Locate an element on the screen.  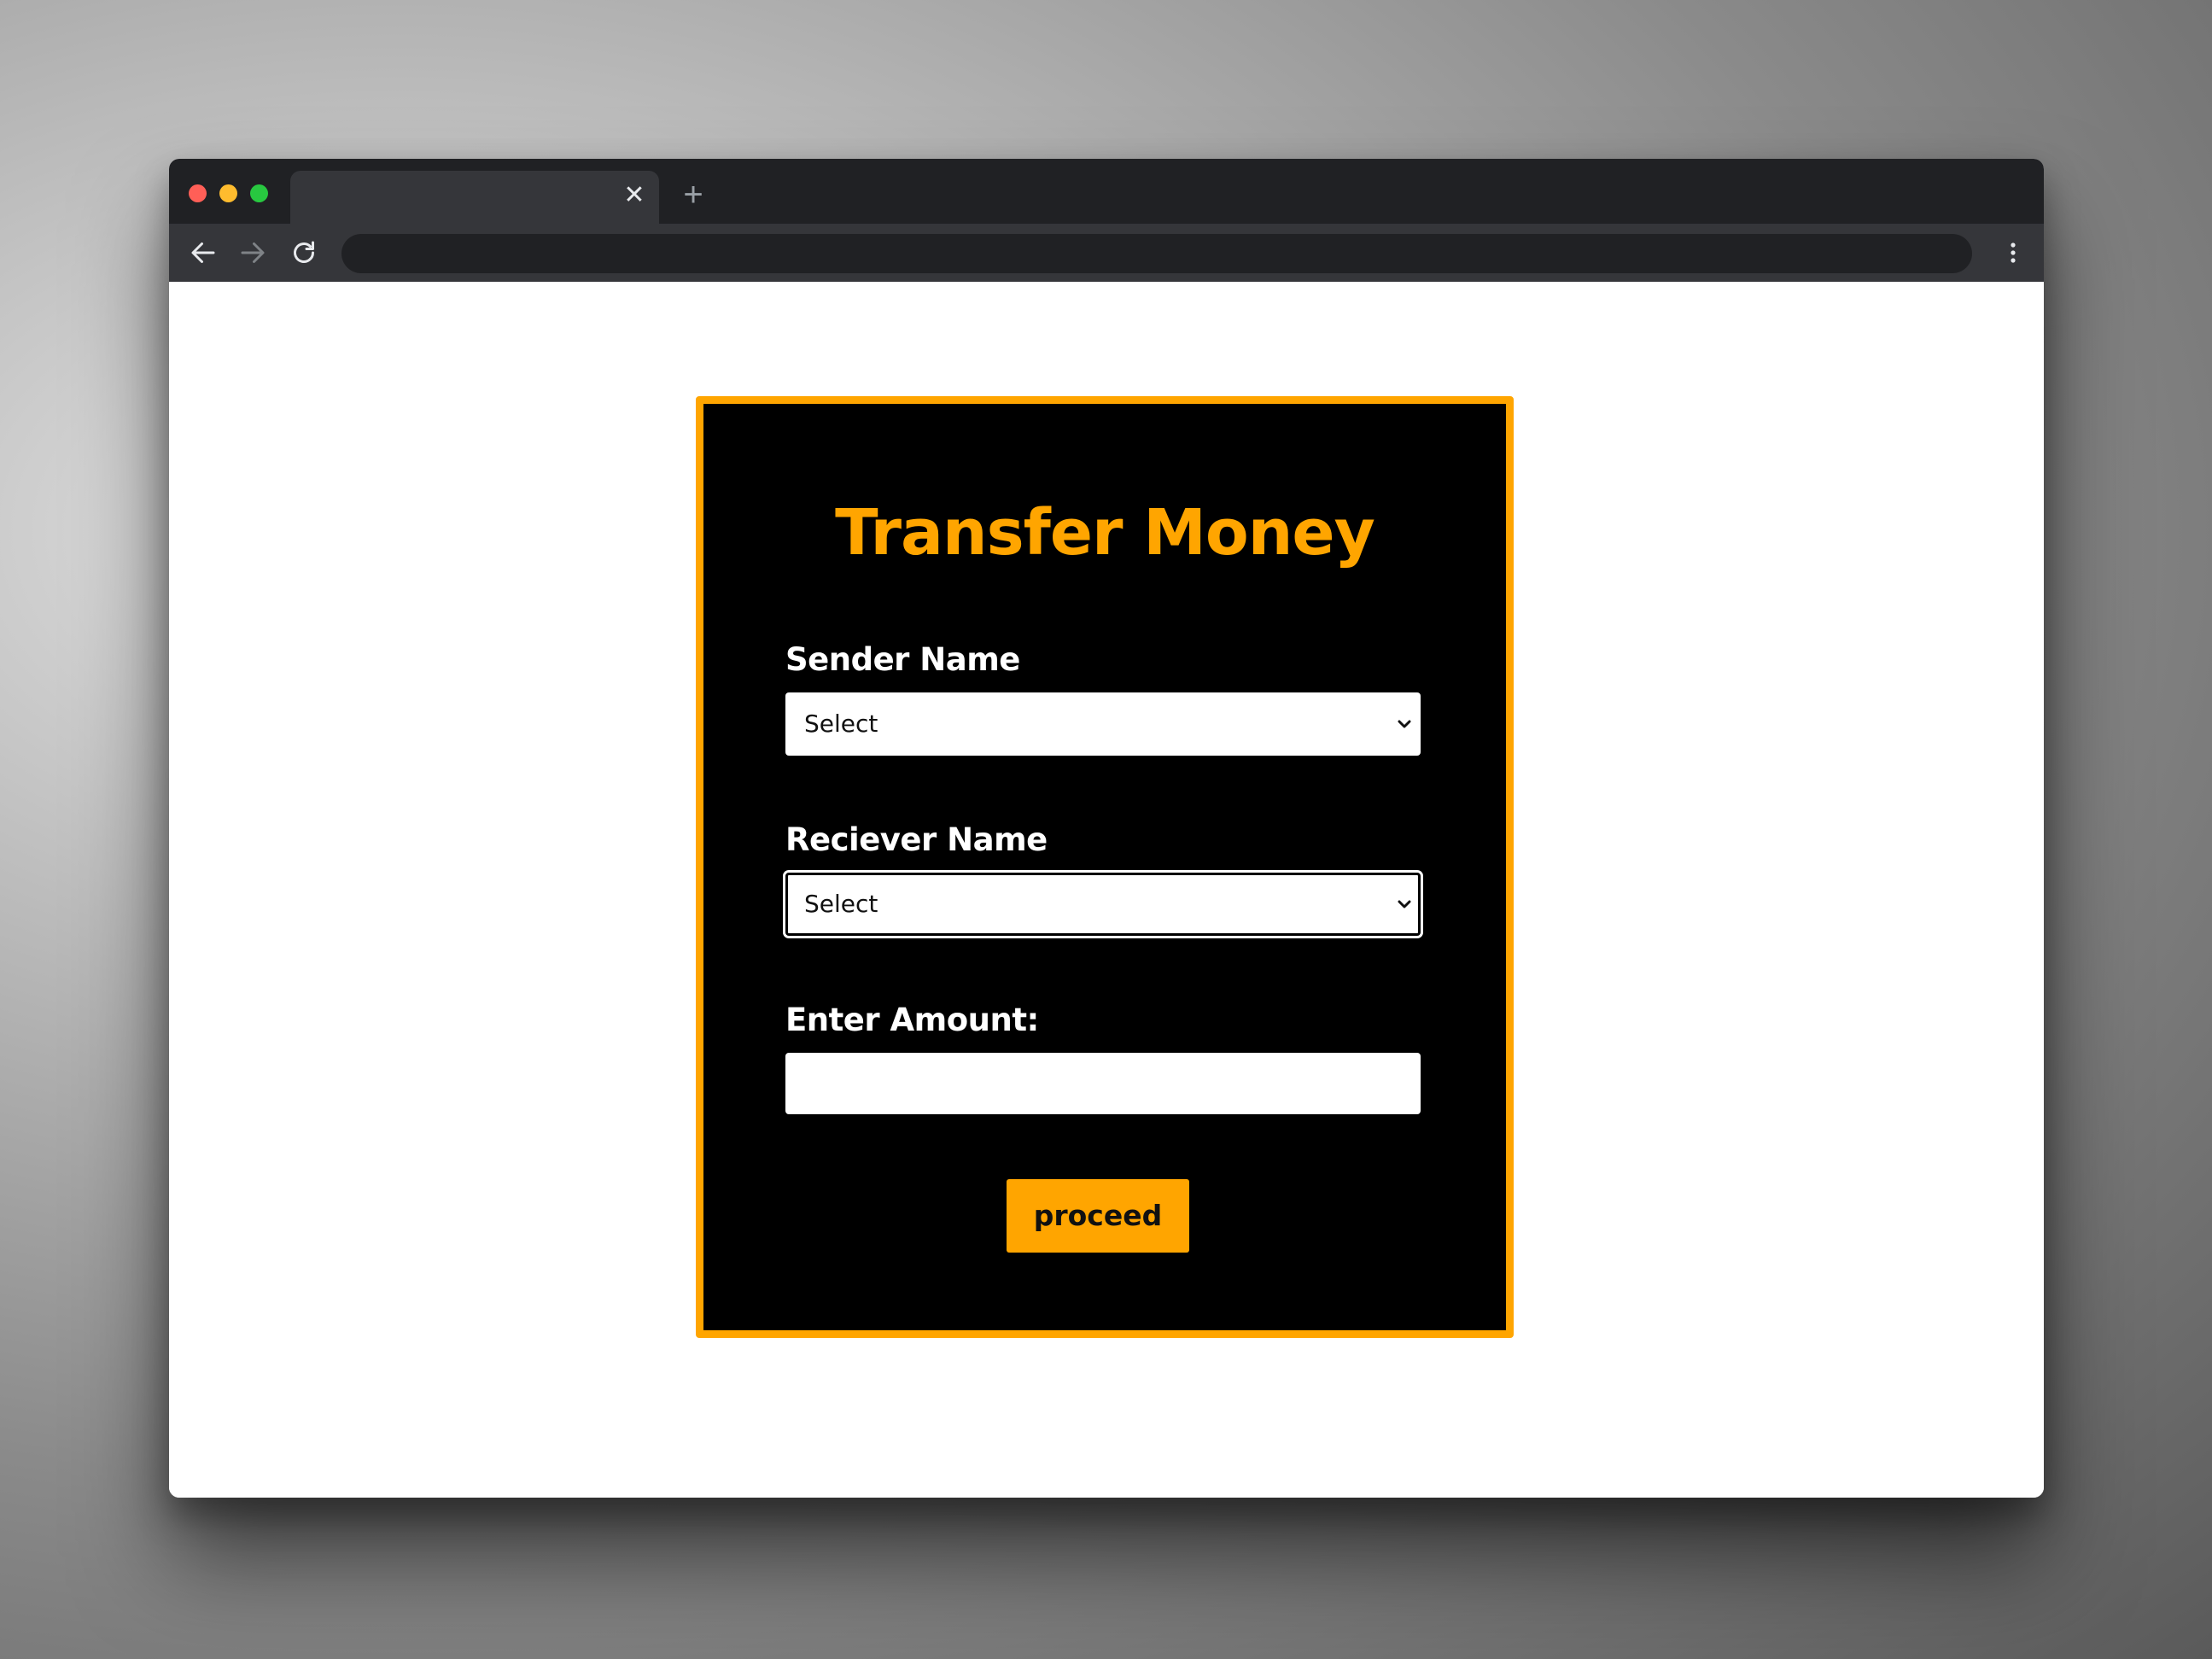
proceed-button: proceed is located at coordinates (1098, 1216).